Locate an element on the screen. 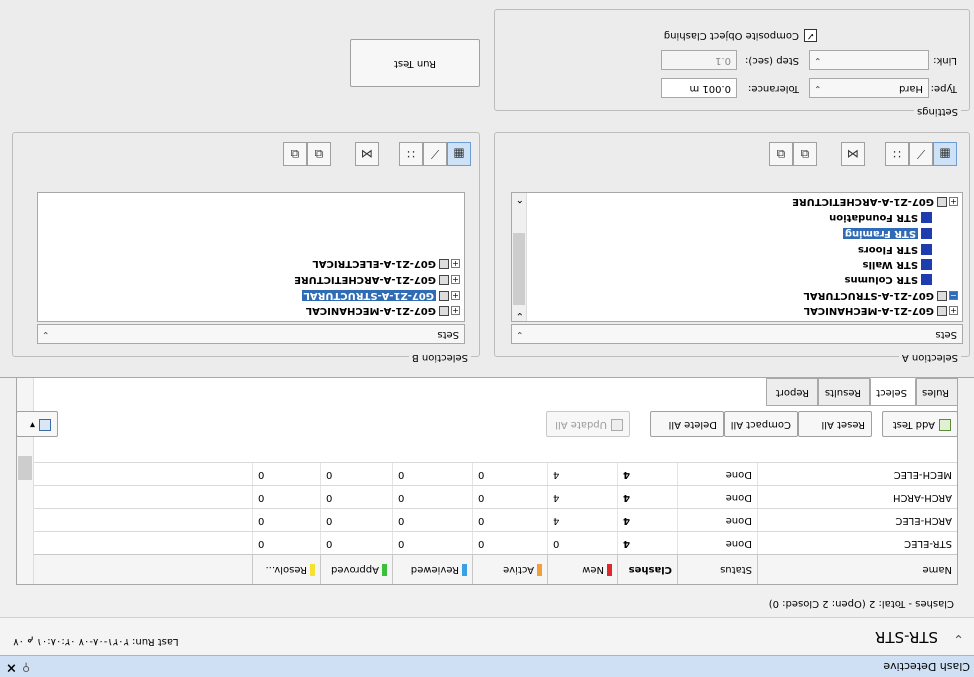  compact-all-button: Compact All is located at coordinates (761, 424).